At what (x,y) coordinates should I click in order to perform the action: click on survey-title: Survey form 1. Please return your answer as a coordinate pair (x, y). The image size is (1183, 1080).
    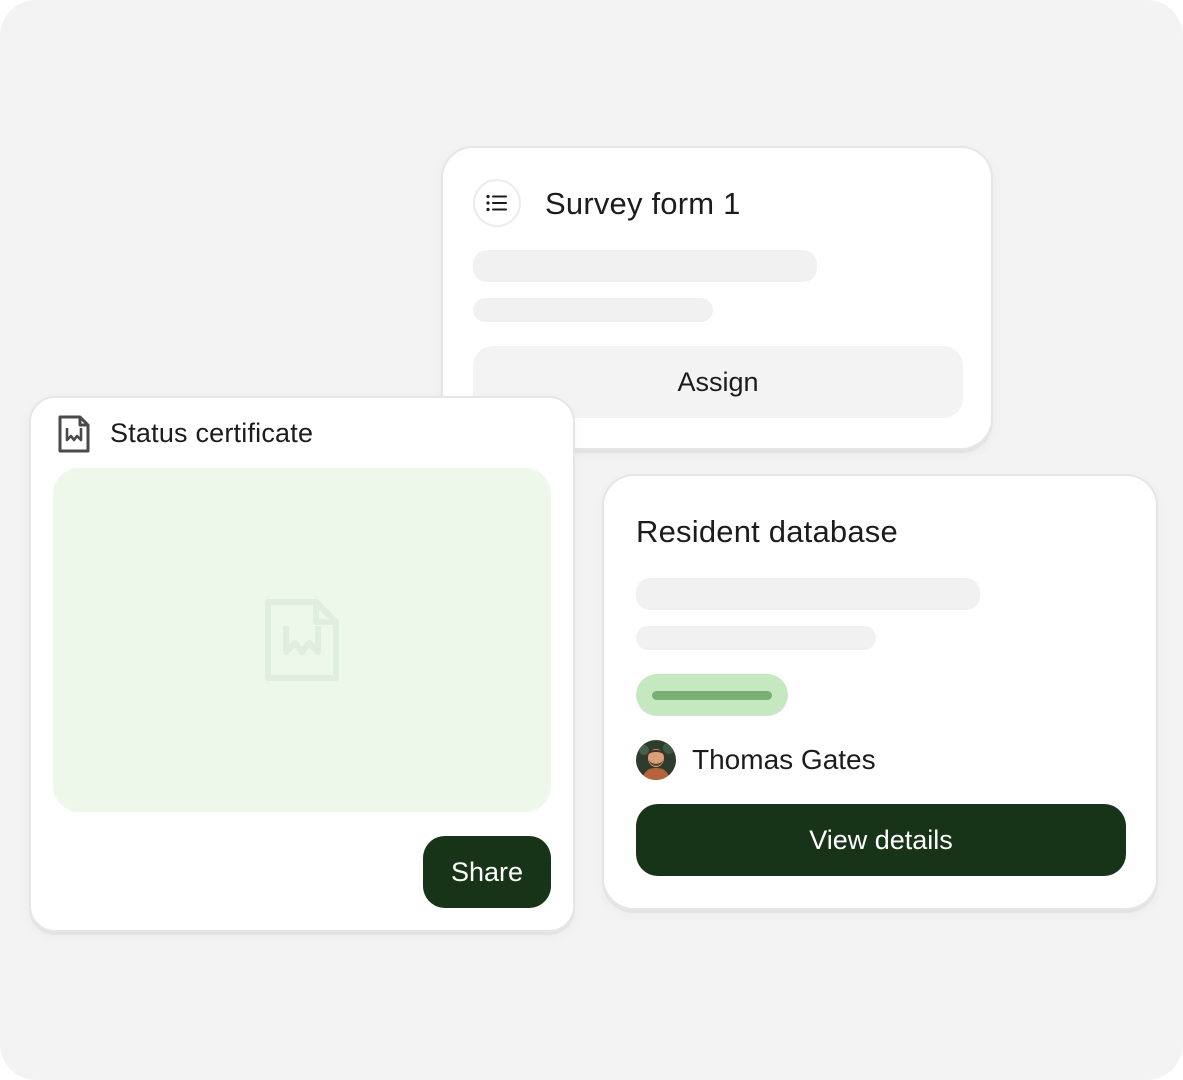
    Looking at the image, I should click on (643, 203).